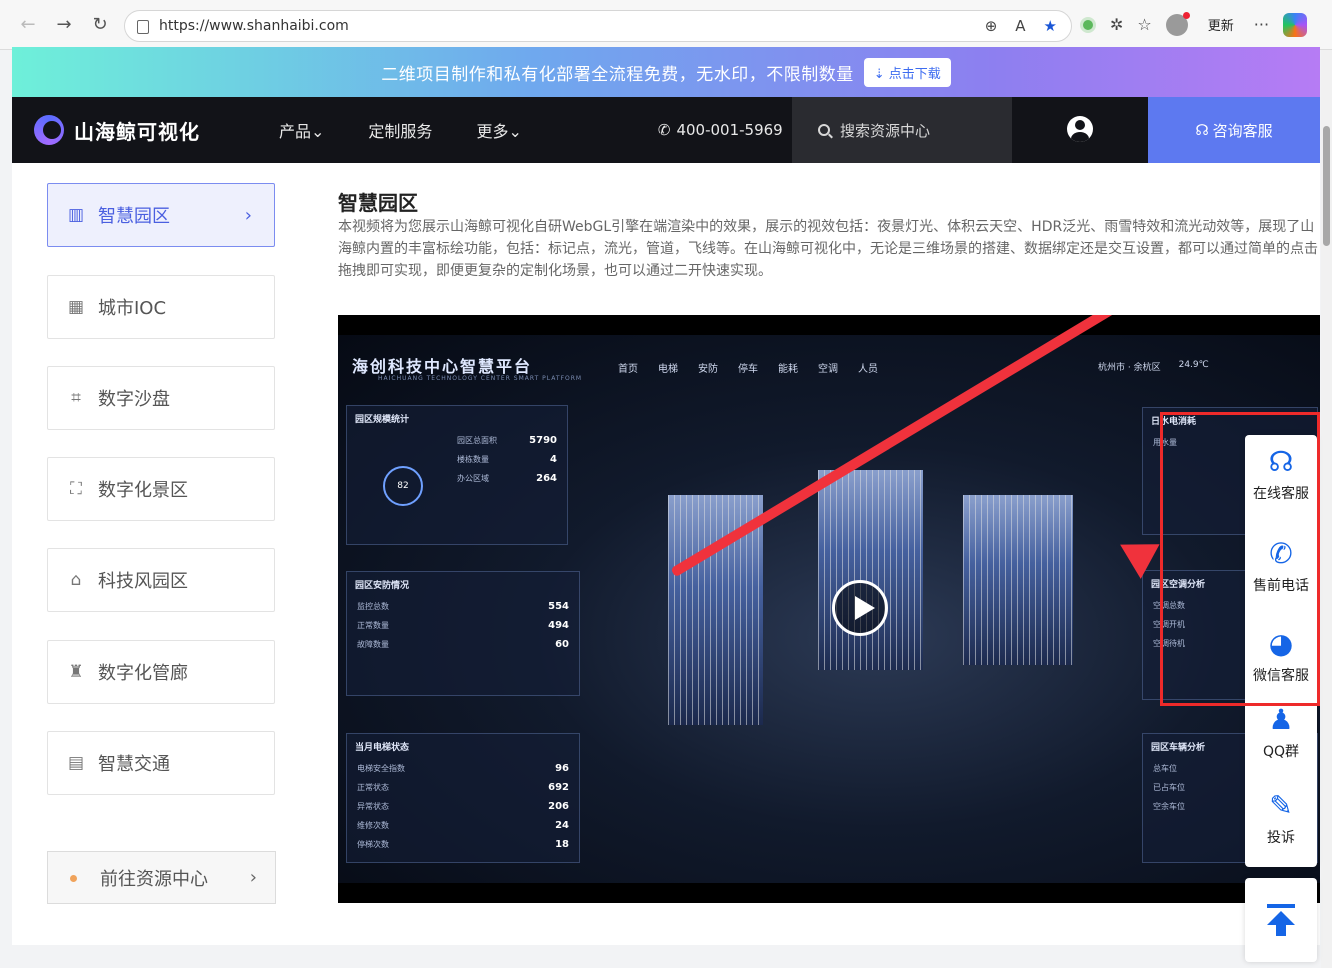 The width and height of the screenshot is (1332, 968). I want to click on favorite-star-icon: ★, so click(1050, 26).